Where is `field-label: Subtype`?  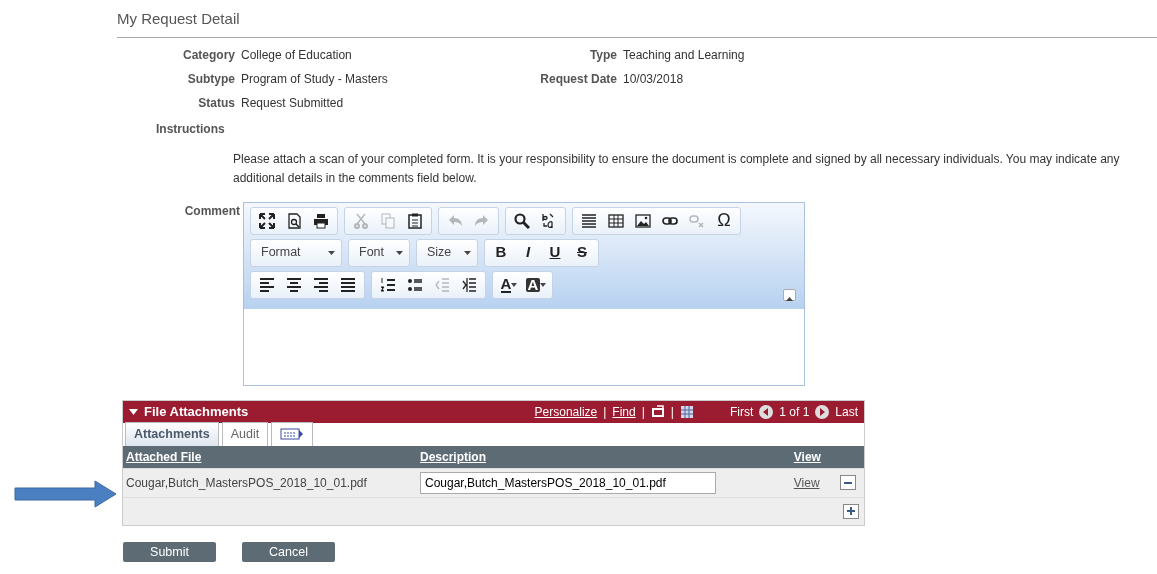
field-label: Subtype is located at coordinates (210, 79).